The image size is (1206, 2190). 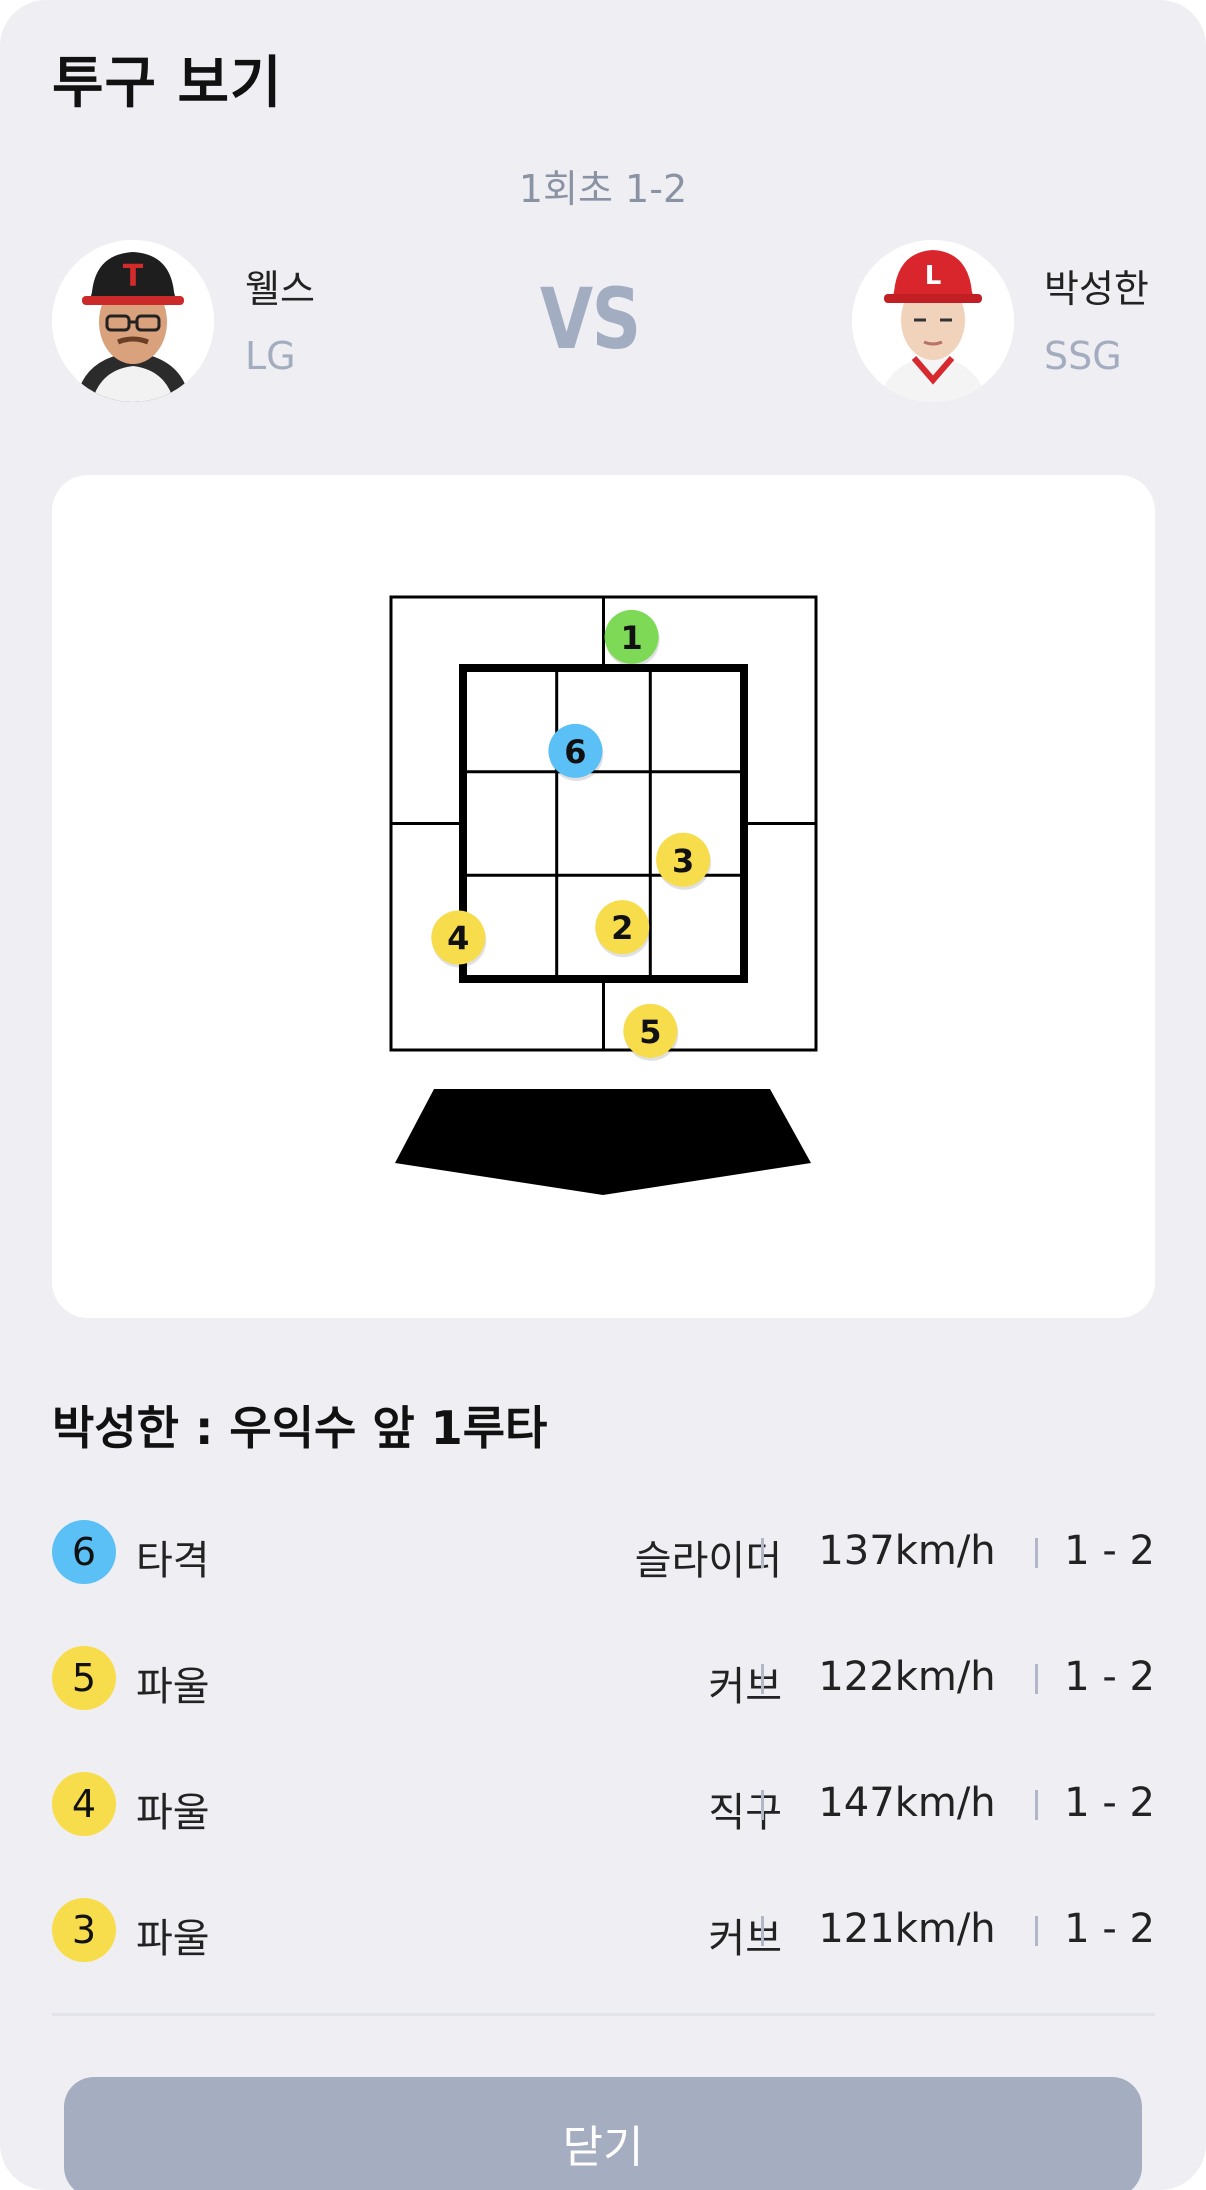 I want to click on pitch-marker-label: 1, so click(x=631, y=638).